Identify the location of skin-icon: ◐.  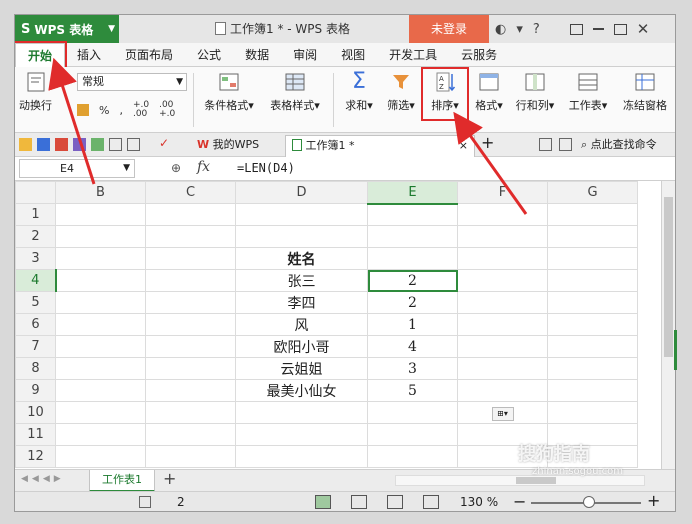
(500, 29).